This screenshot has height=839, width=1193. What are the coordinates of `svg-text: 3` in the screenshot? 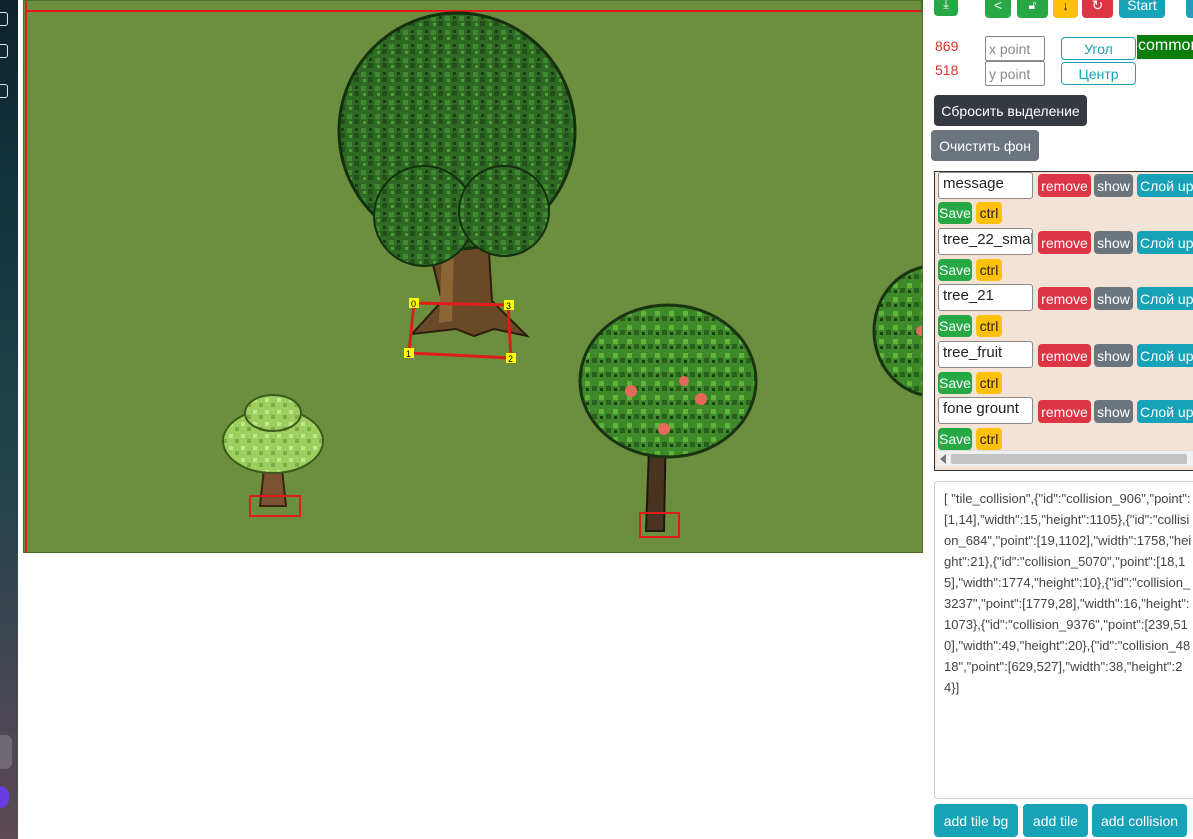 It's located at (508, 306).